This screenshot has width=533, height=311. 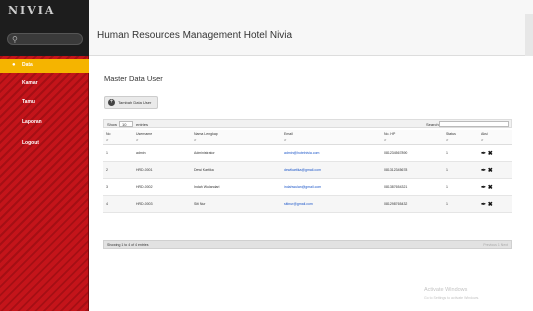 I want to click on sidebar-item-label: Tamu, so click(x=28, y=102).